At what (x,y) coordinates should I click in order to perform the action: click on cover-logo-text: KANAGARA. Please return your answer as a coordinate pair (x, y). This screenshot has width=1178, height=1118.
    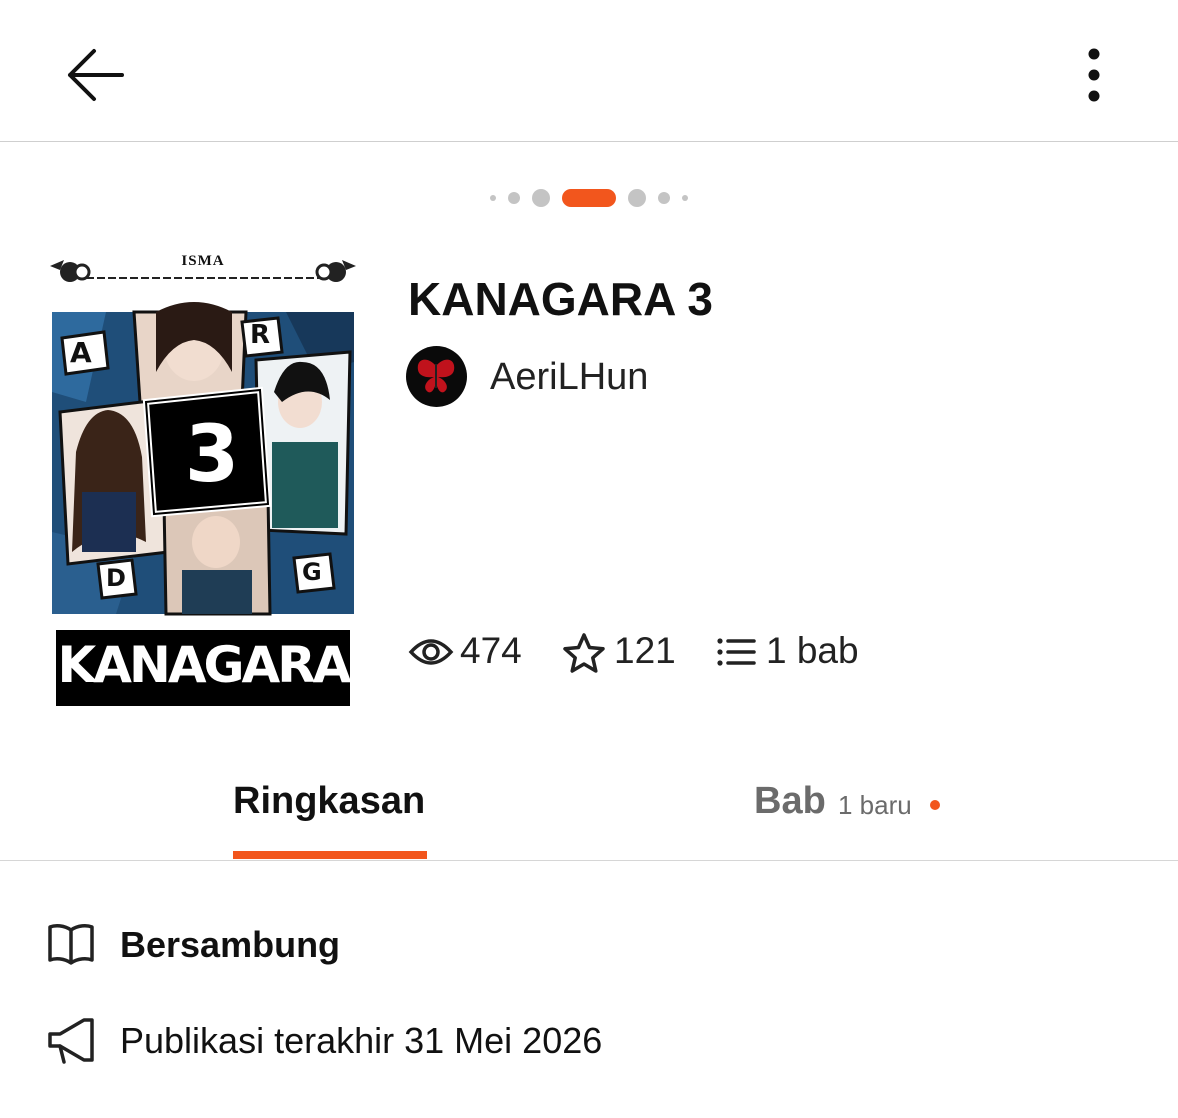
    Looking at the image, I should click on (204, 665).